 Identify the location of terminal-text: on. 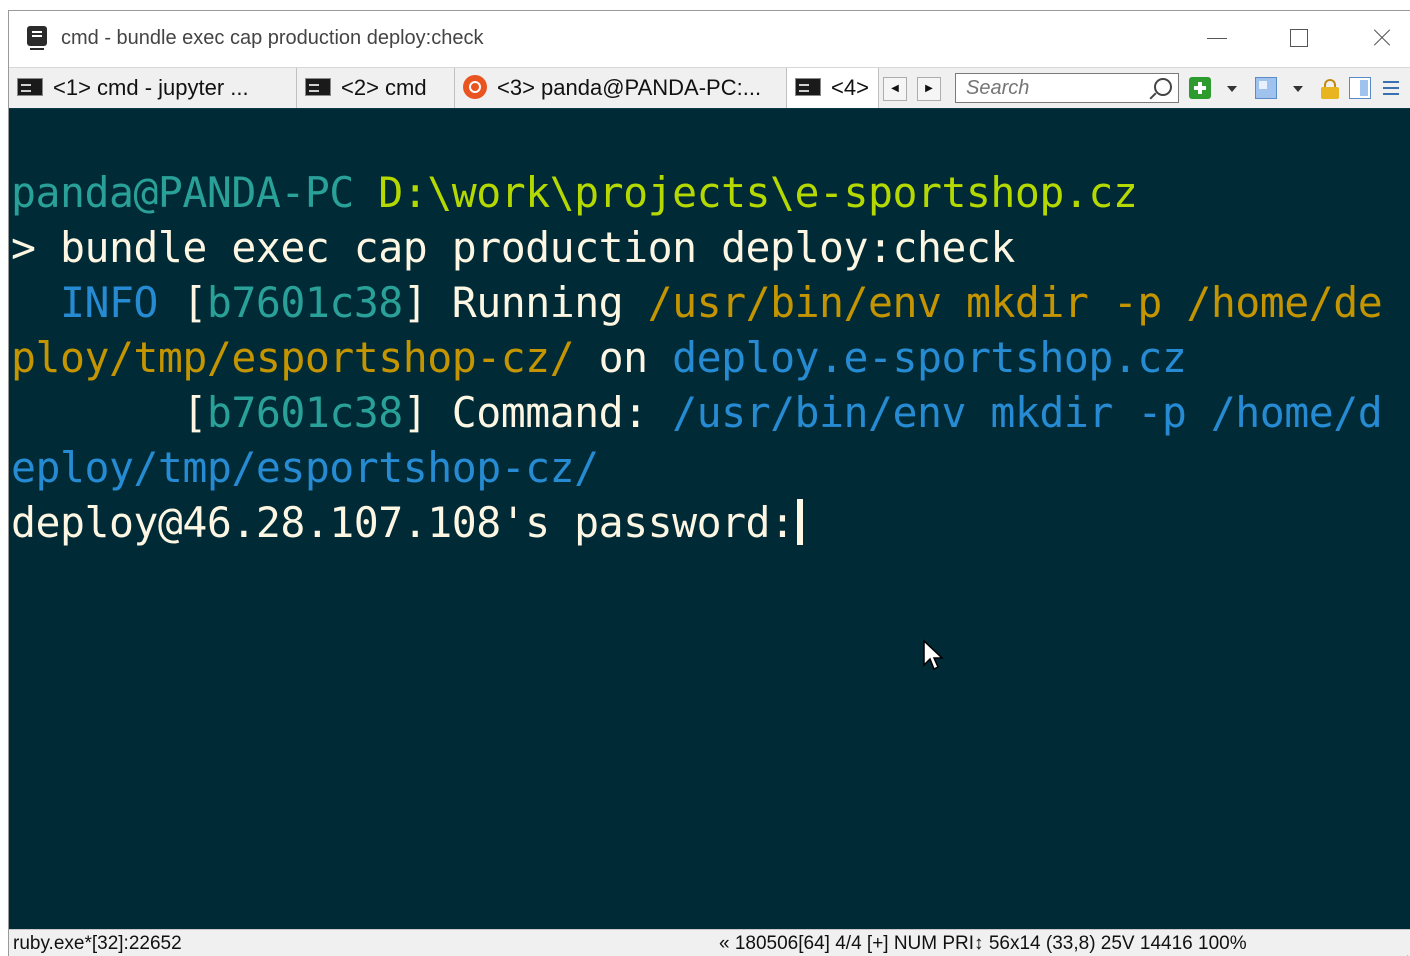
(623, 357).